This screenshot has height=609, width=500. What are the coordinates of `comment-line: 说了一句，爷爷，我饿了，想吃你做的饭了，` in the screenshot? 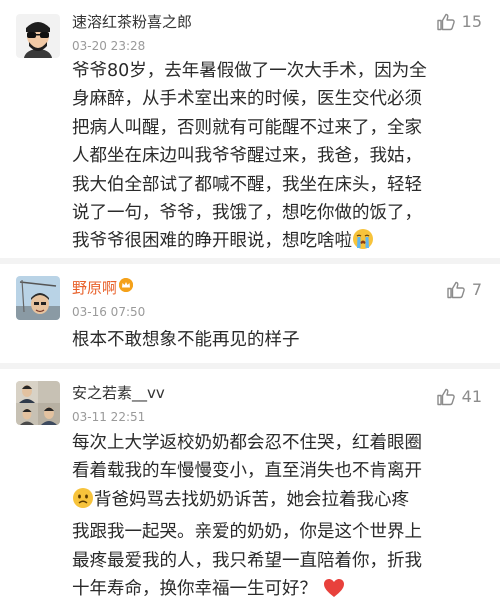 It's located at (247, 213).